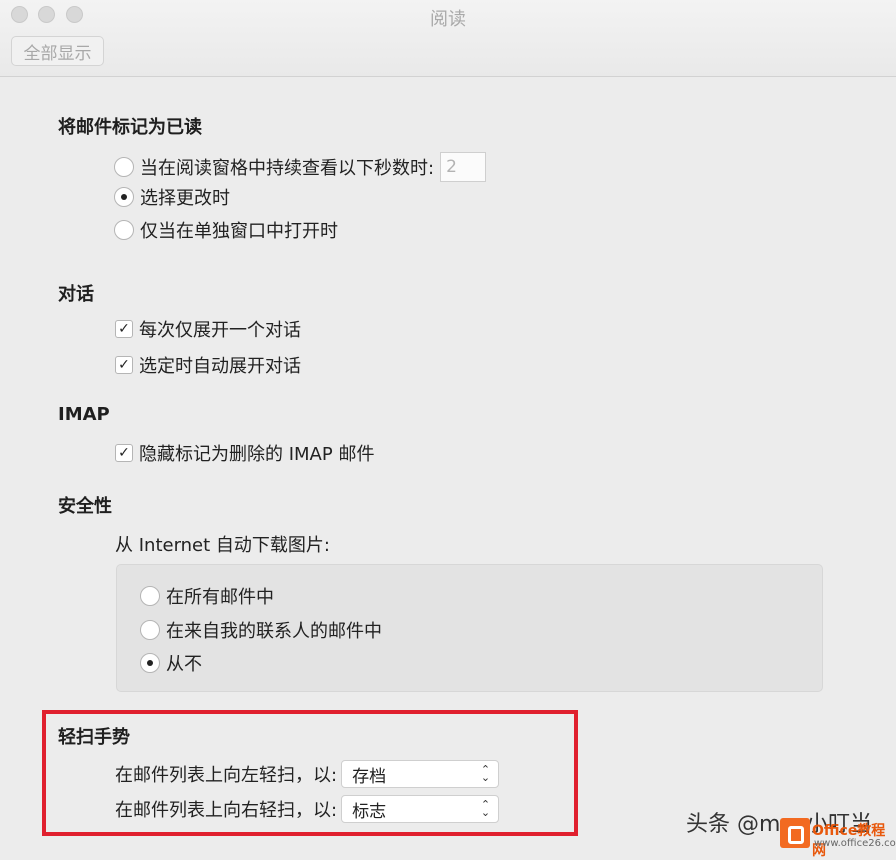 The image size is (896, 860). Describe the element at coordinates (94, 737) in the screenshot. I see `section-title-swipe: 轻扫手势` at that location.